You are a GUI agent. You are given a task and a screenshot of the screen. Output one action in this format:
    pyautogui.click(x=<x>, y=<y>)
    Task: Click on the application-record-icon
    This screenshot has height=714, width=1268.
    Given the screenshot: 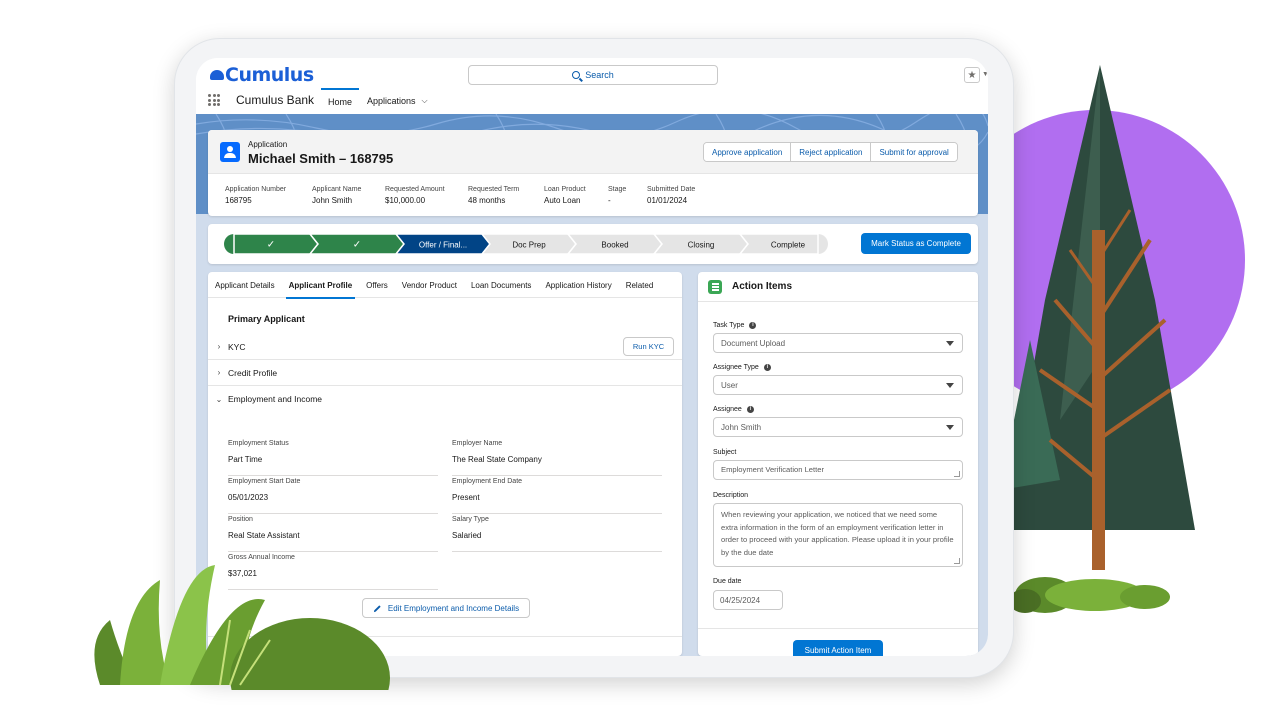 What is the action you would take?
    pyautogui.click(x=230, y=152)
    